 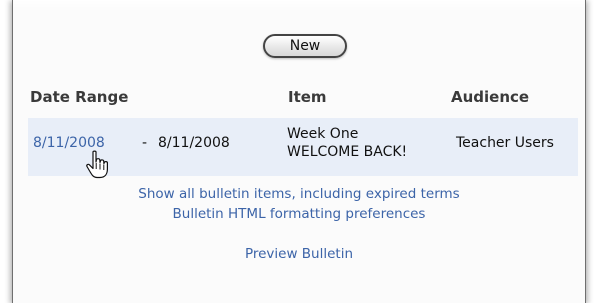 I want to click on panel-top-fade, so click(x=299, y=6).